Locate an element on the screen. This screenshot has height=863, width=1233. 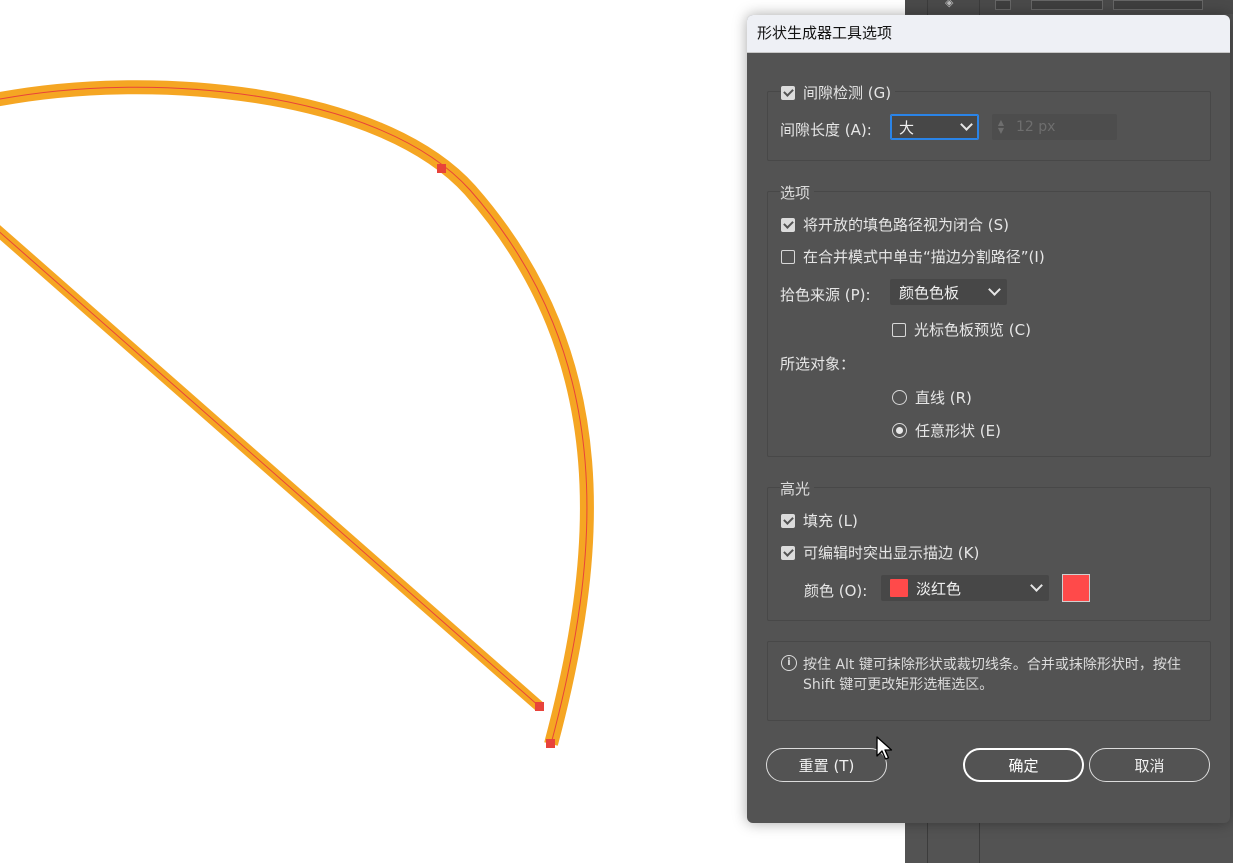
info-icon: i is located at coordinates (789, 663).